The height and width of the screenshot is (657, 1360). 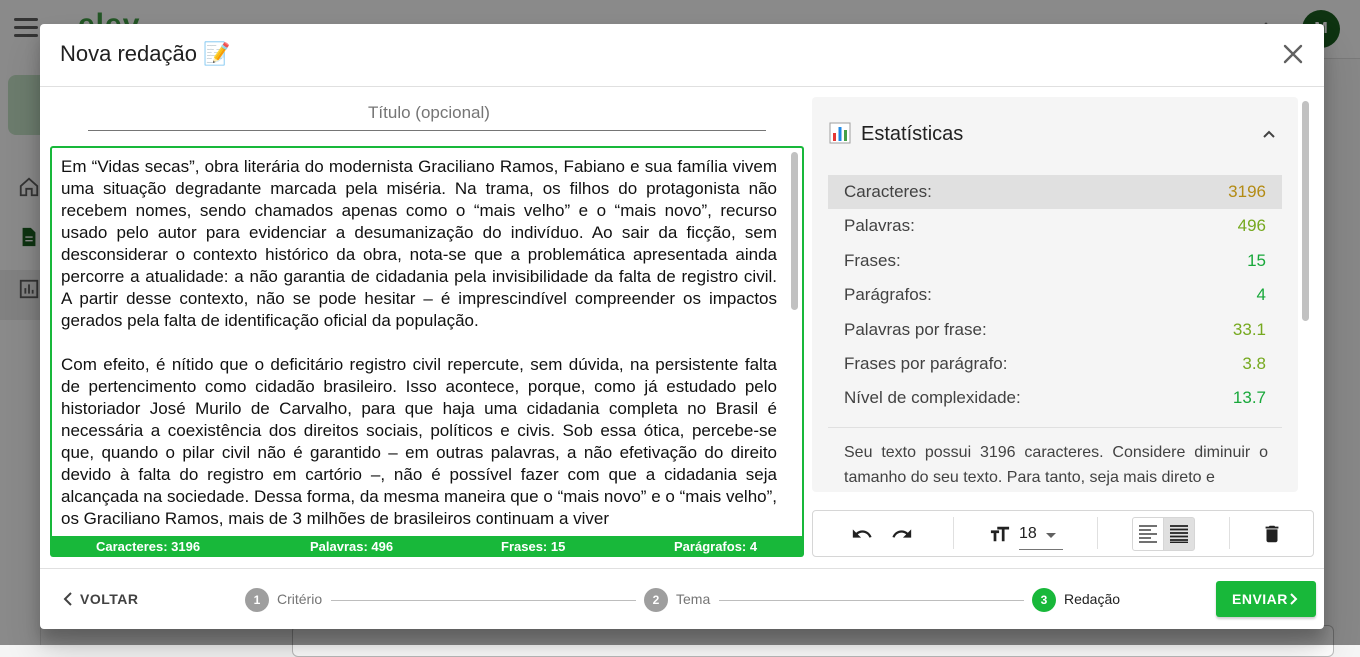 I want to click on stat-value: 4, so click(x=1261, y=295).